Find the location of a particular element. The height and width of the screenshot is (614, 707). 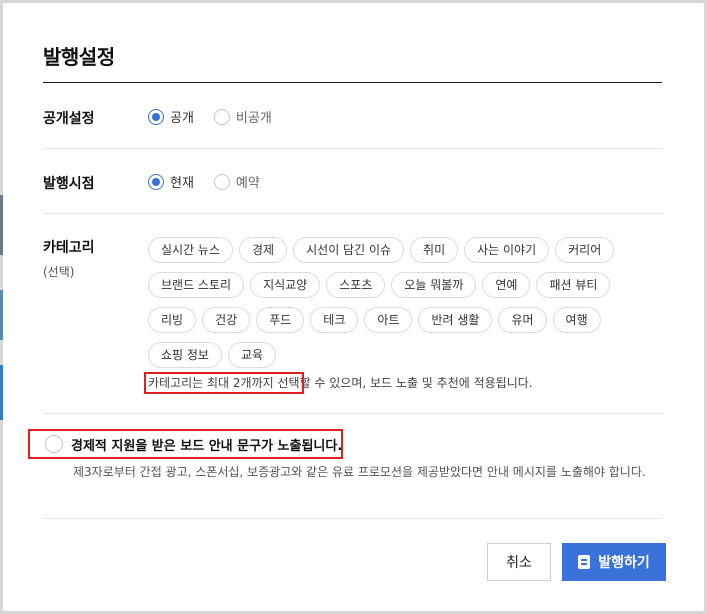

publish-now-radio: 현재 is located at coordinates (171, 181).